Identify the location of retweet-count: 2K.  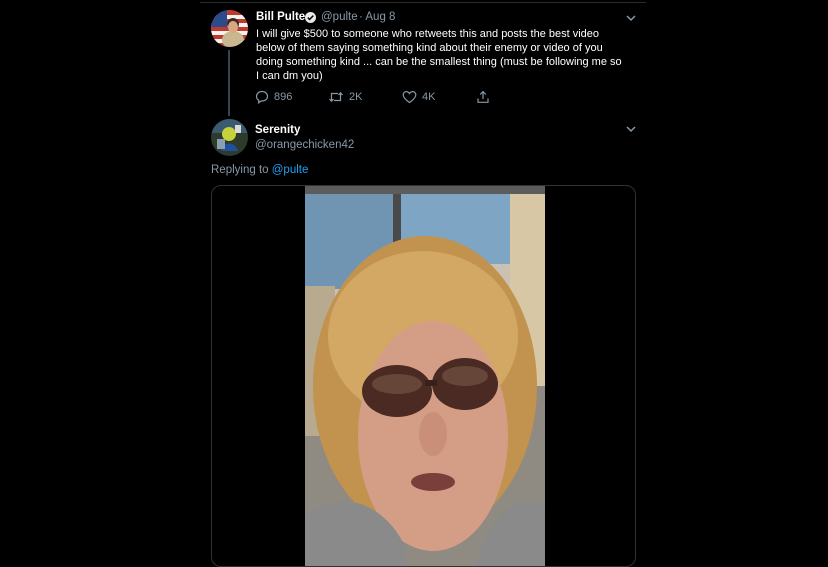
(356, 97).